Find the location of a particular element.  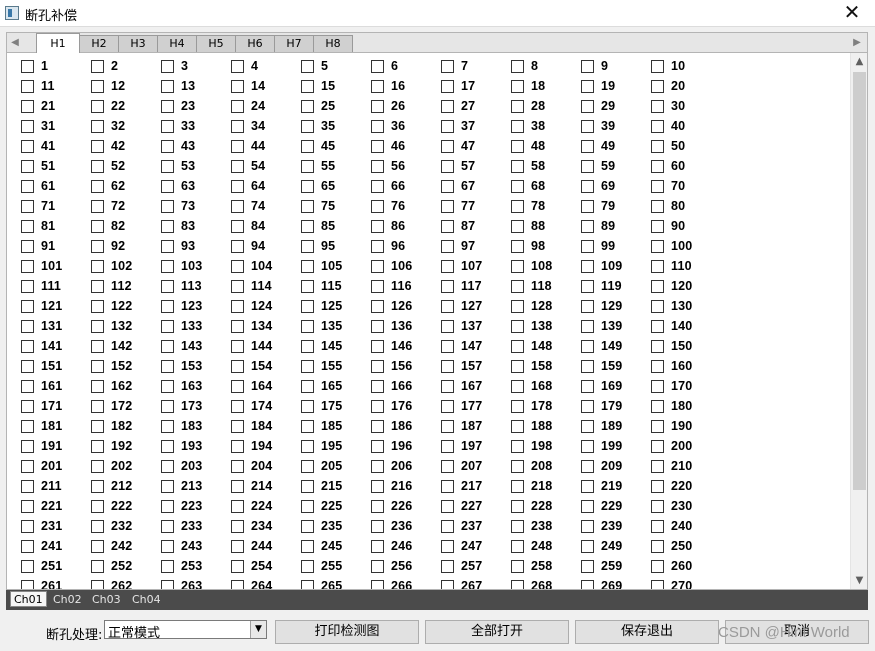

hole-checkbox: 186 is located at coordinates (391, 426).